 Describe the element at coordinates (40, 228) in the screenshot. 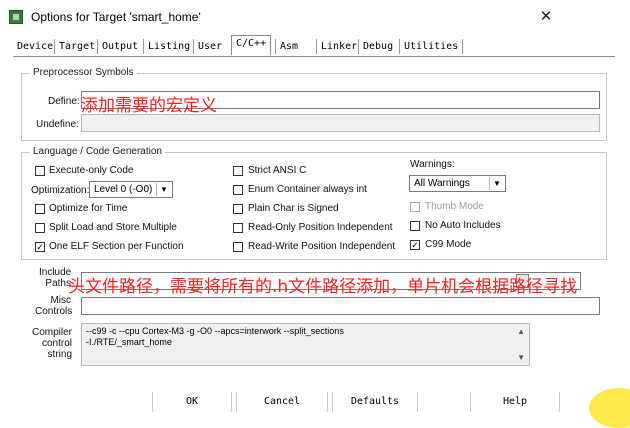

I see `split-load-store-checkbox` at that location.